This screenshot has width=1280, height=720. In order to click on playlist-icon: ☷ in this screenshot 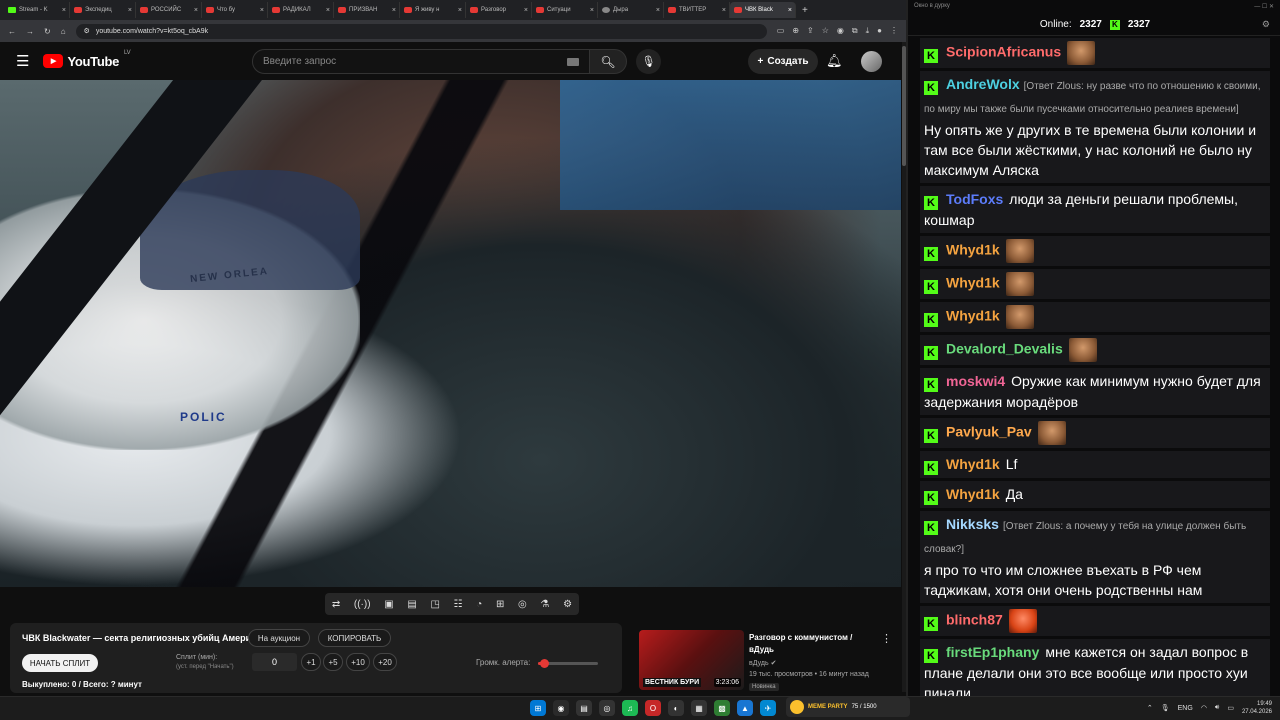, I will do `click(458, 604)`.